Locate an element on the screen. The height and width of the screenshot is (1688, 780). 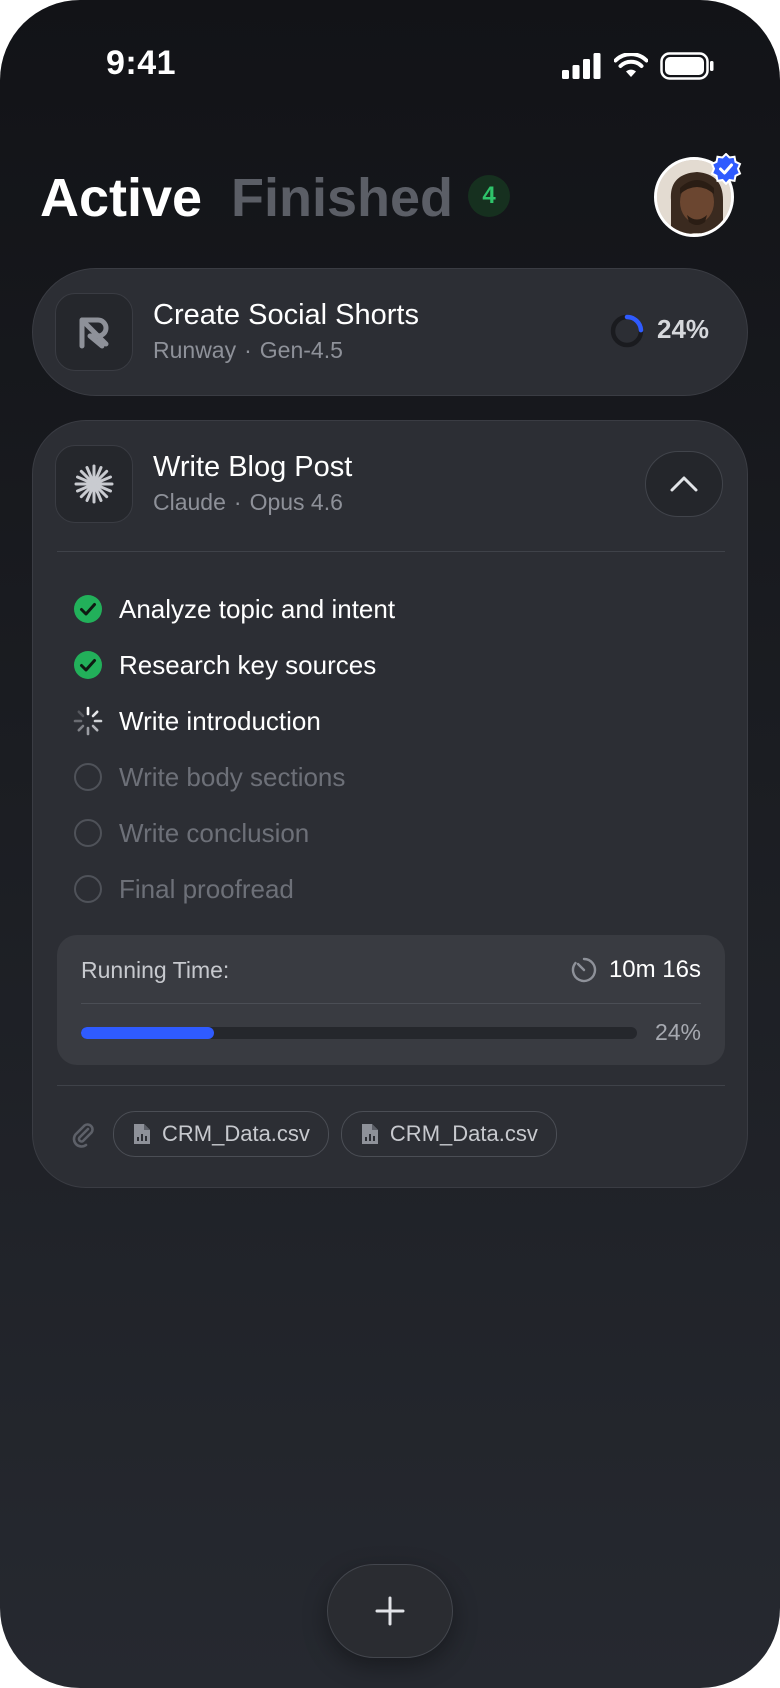
task-provider: Claude is located at coordinates (189, 502).